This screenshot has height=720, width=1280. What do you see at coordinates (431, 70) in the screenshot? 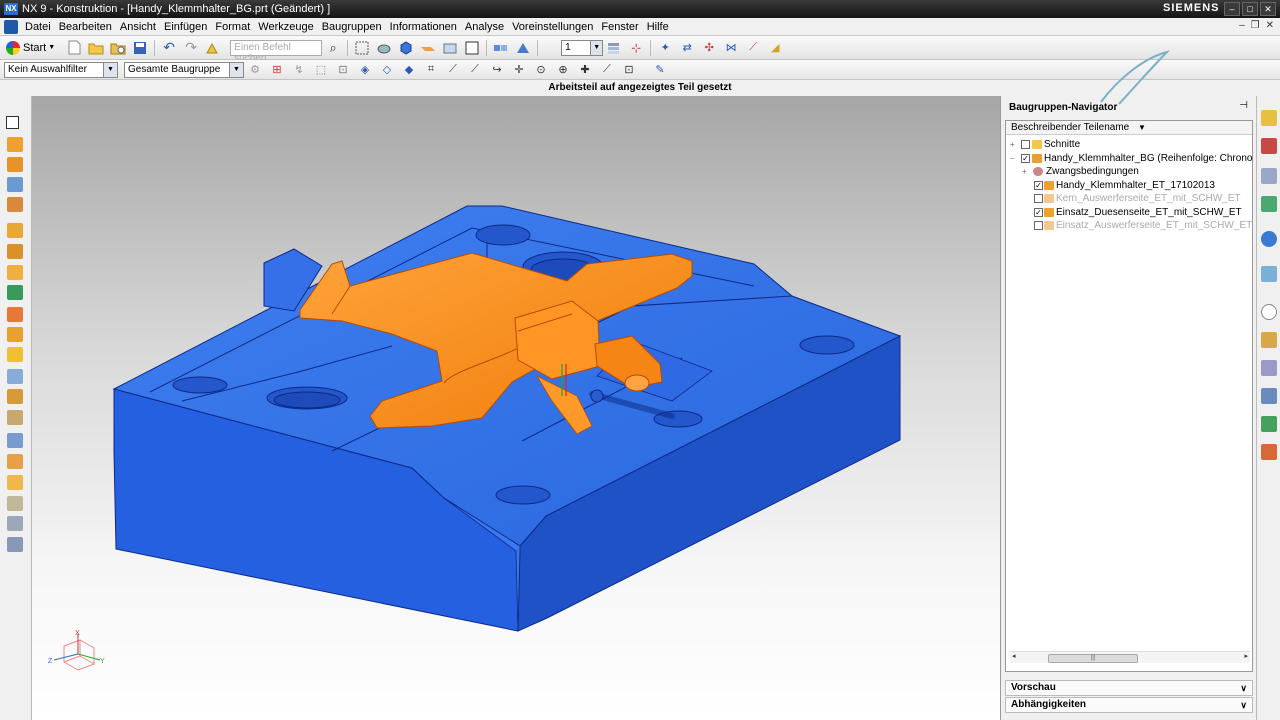
I see `snap-endpoint-icon: ⌗` at bounding box center [431, 70].